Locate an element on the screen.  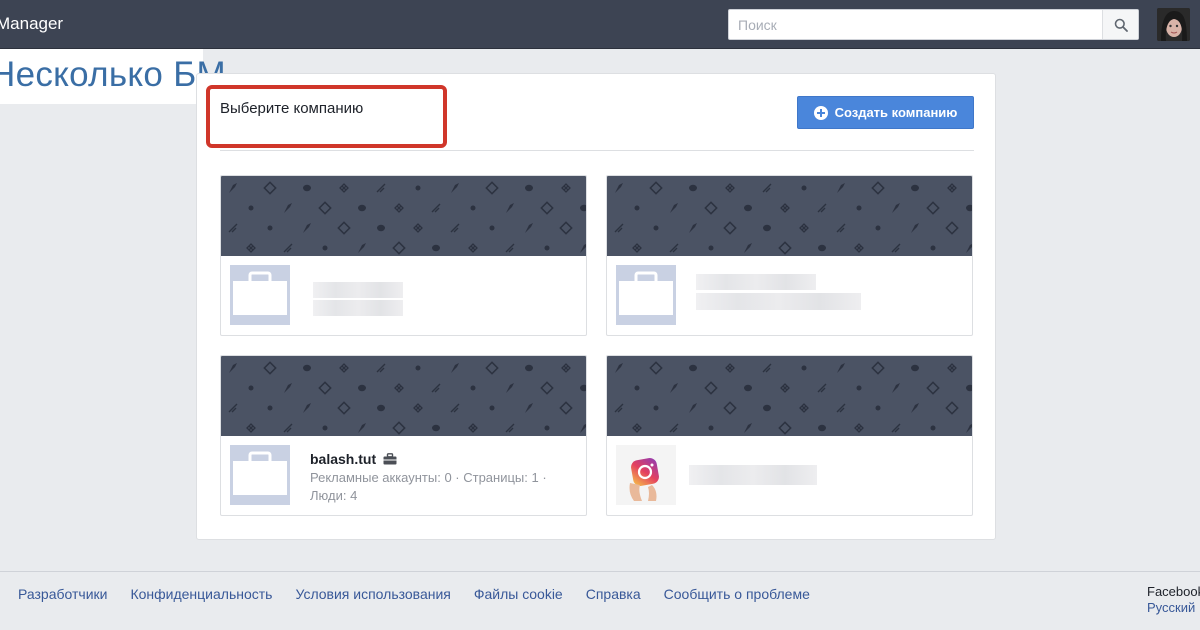
redacted-name is located at coordinates (358, 290).